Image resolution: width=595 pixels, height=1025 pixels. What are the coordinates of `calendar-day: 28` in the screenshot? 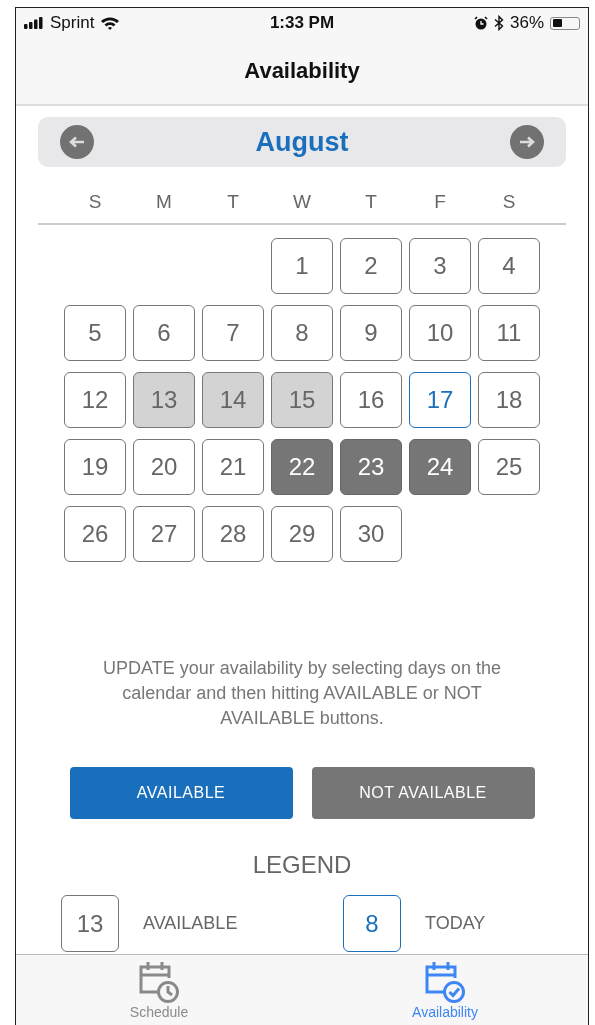 It's located at (233, 534).